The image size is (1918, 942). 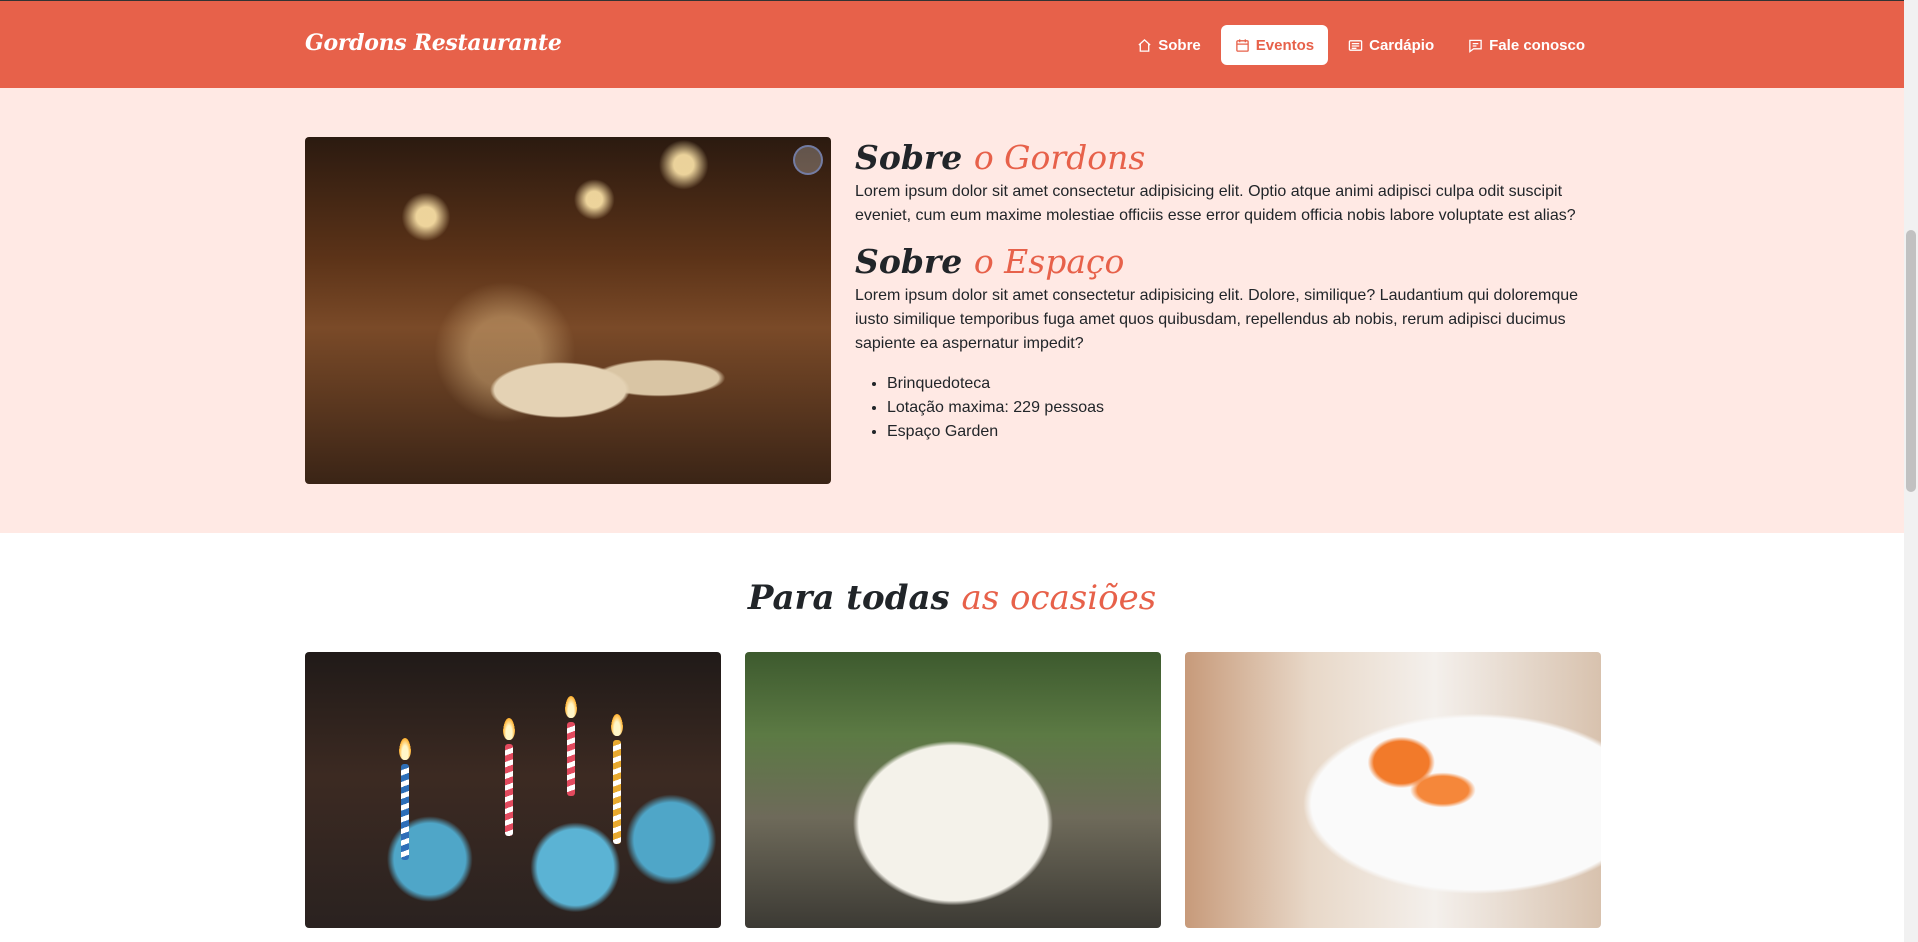 What do you see at coordinates (1241, 408) in the screenshot?
I see `list-item: Lotação maxima: 229 pessoas` at bounding box center [1241, 408].